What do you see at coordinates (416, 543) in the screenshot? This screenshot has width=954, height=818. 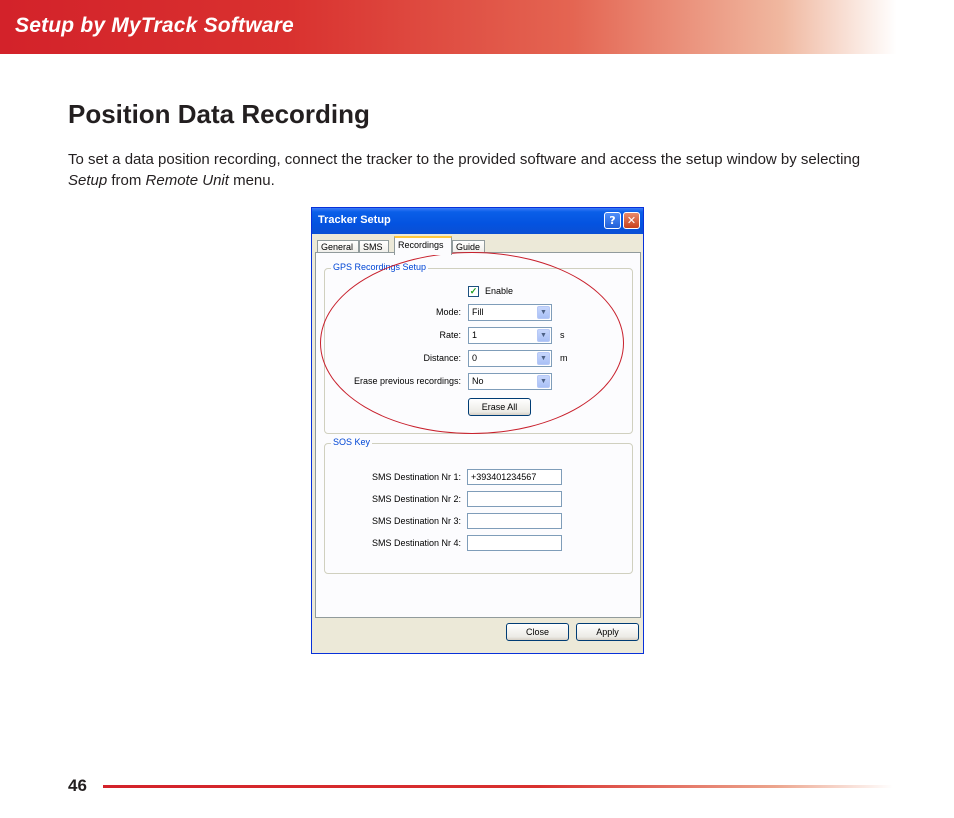 I see `sms-destination-4-label: SMS Destination Nr 4:` at bounding box center [416, 543].